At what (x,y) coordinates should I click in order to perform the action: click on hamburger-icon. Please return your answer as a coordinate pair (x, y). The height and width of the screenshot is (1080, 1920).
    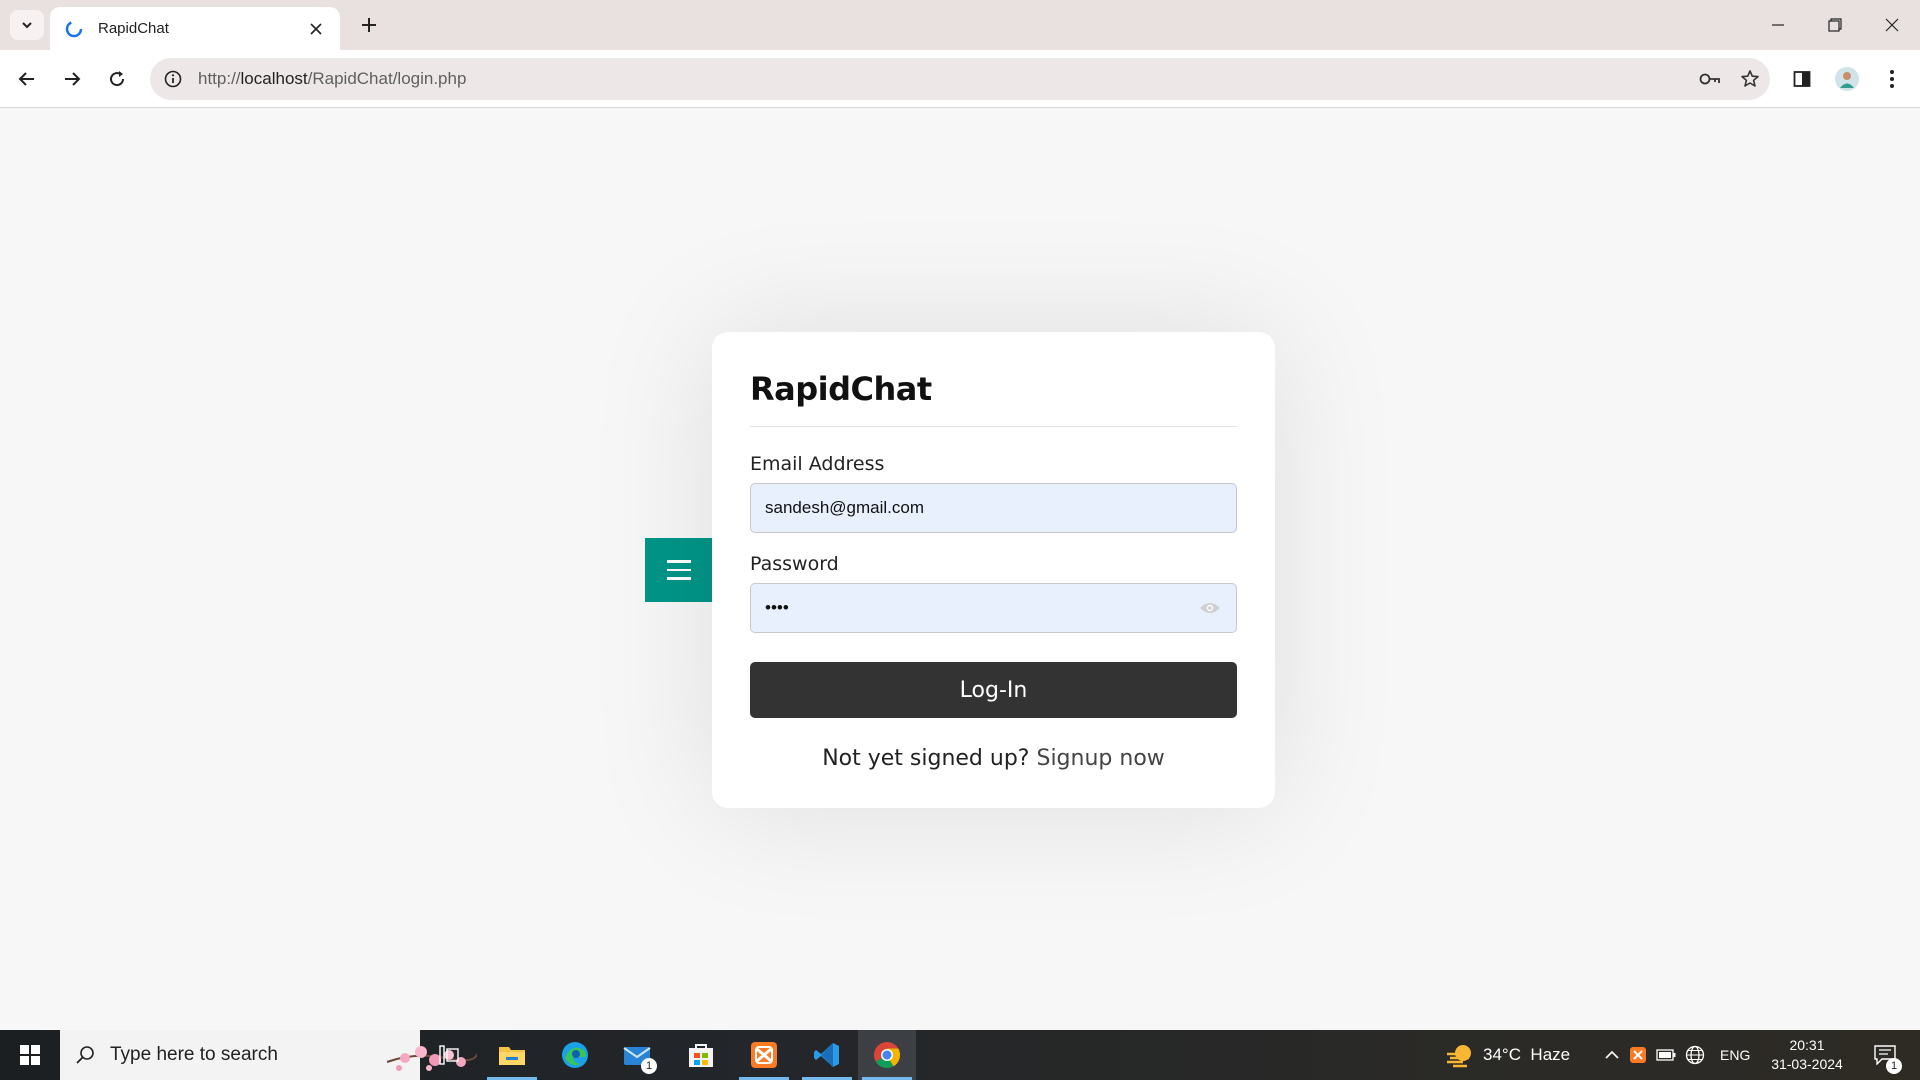
    Looking at the image, I should click on (678, 570).